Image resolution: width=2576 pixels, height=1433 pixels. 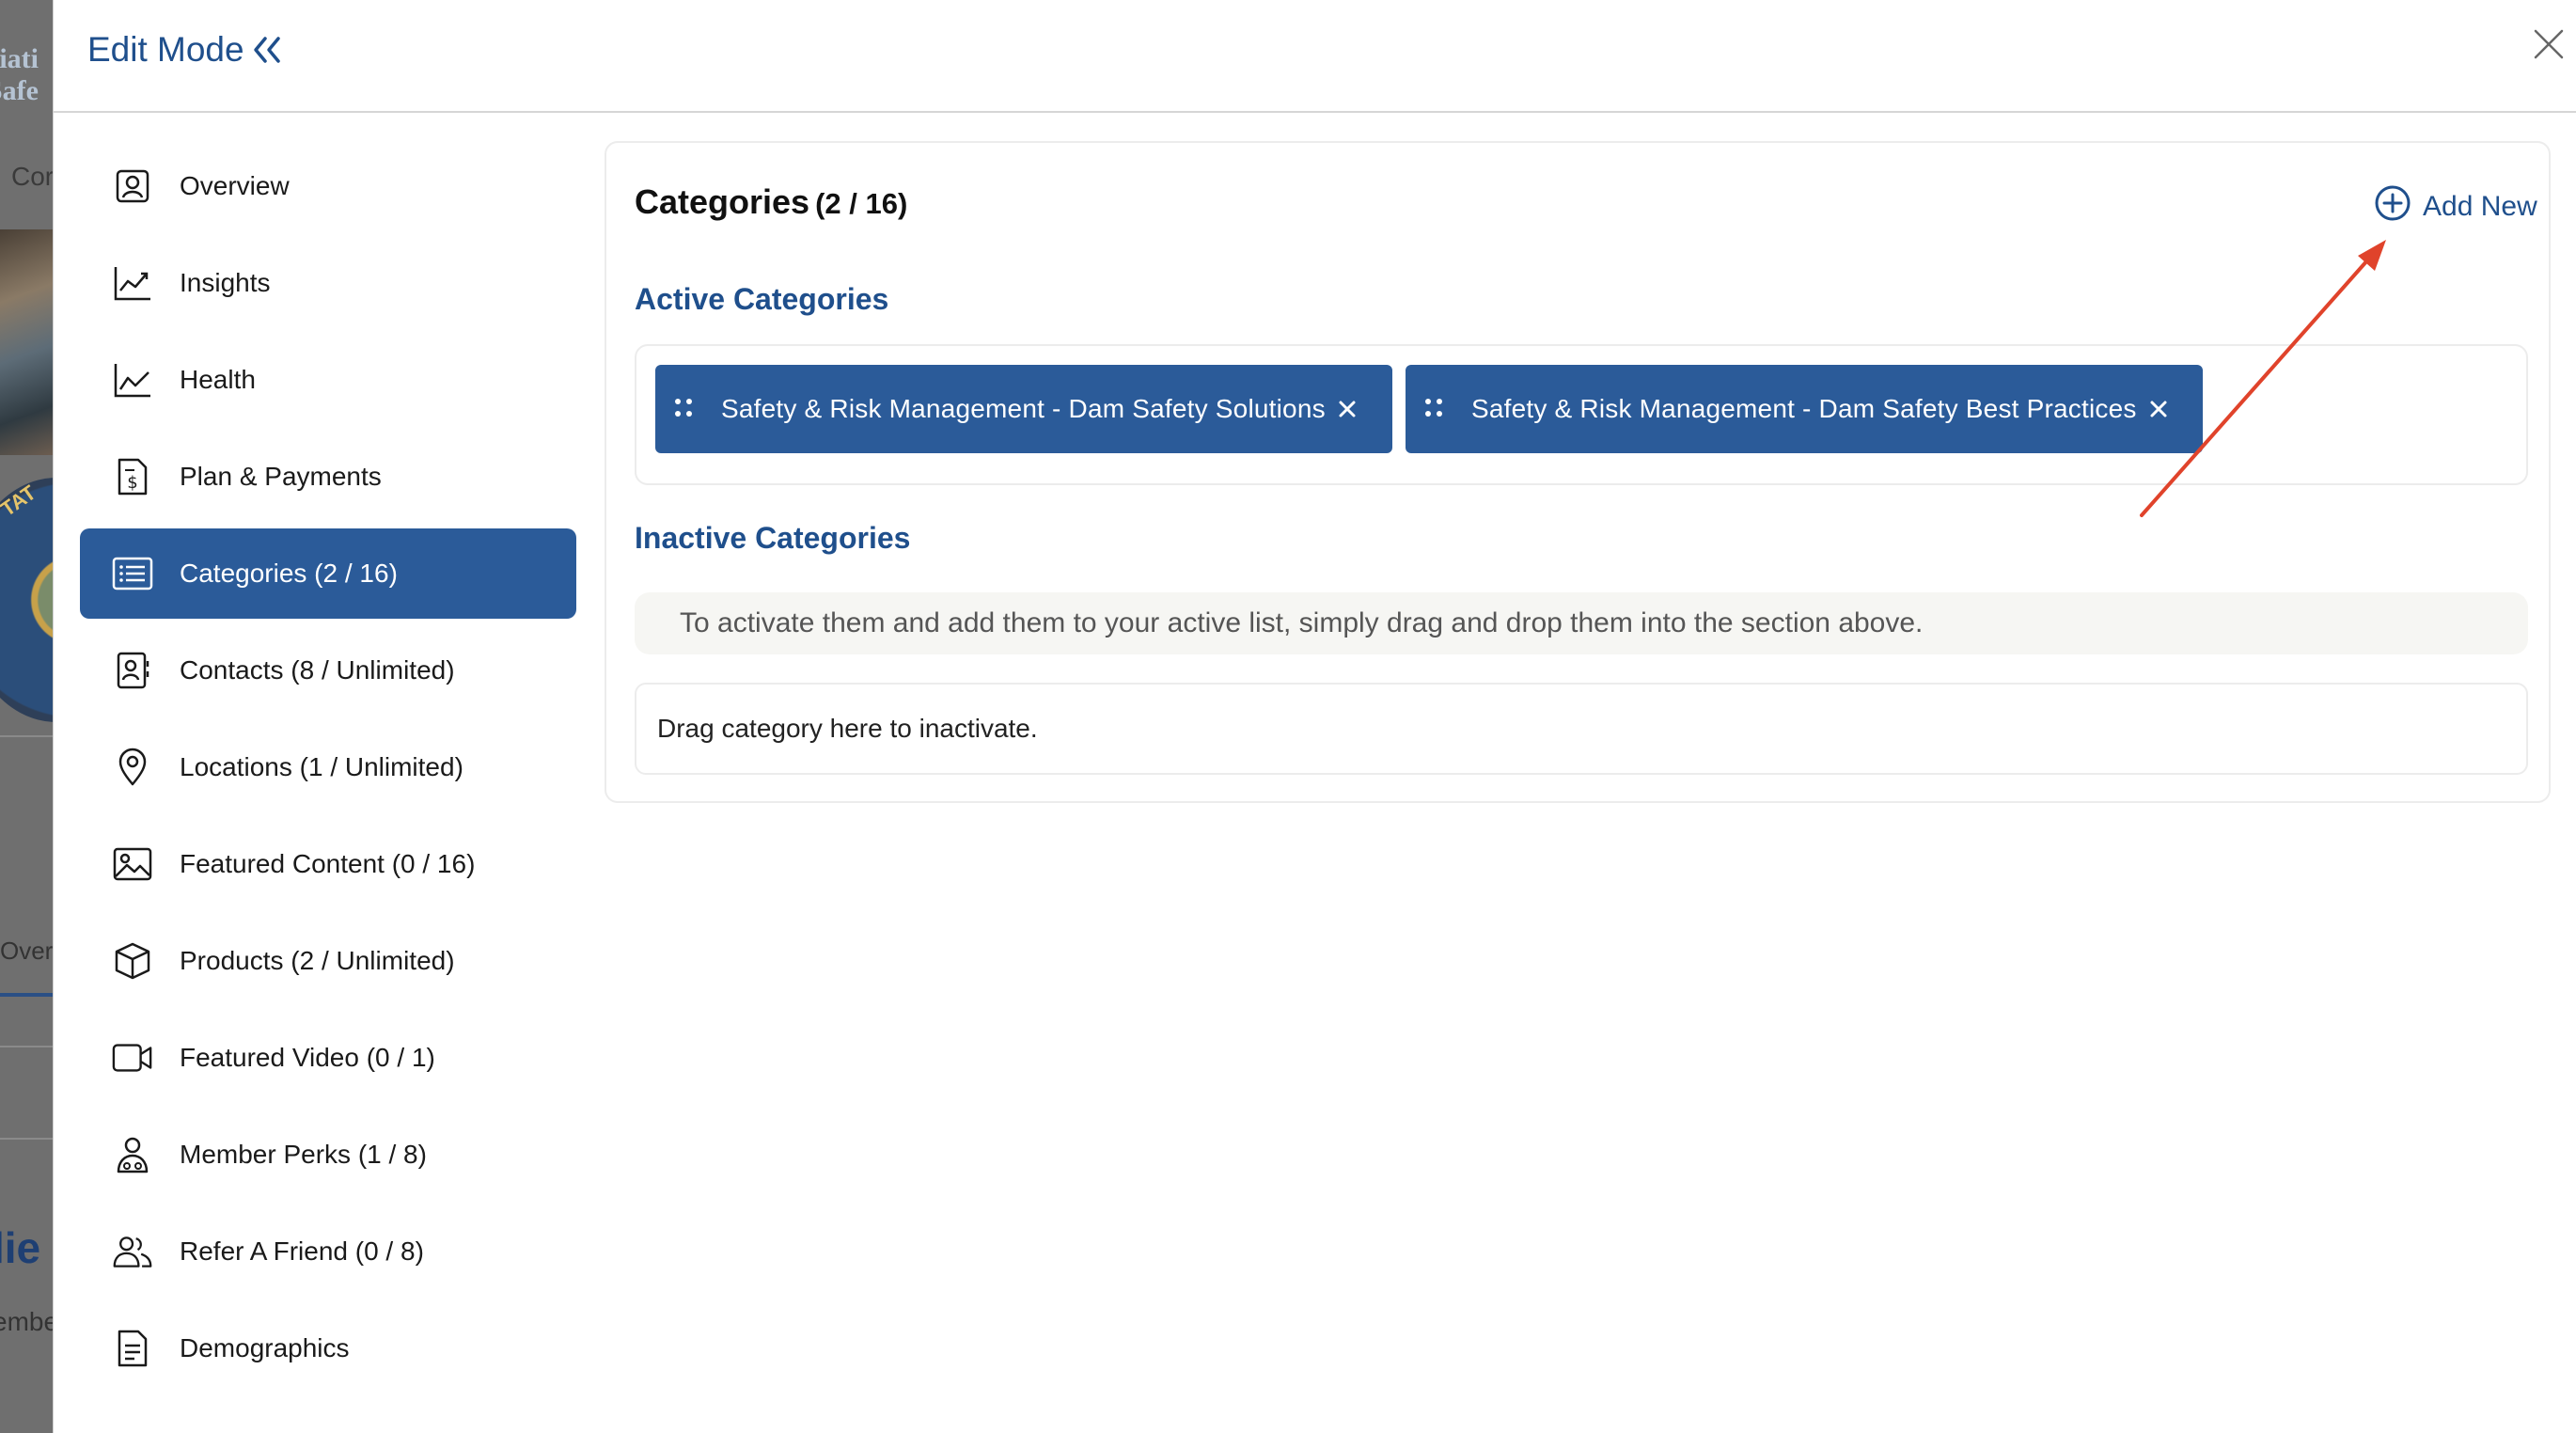 What do you see at coordinates (21, 1247) in the screenshot?
I see `background-heading: lie` at bounding box center [21, 1247].